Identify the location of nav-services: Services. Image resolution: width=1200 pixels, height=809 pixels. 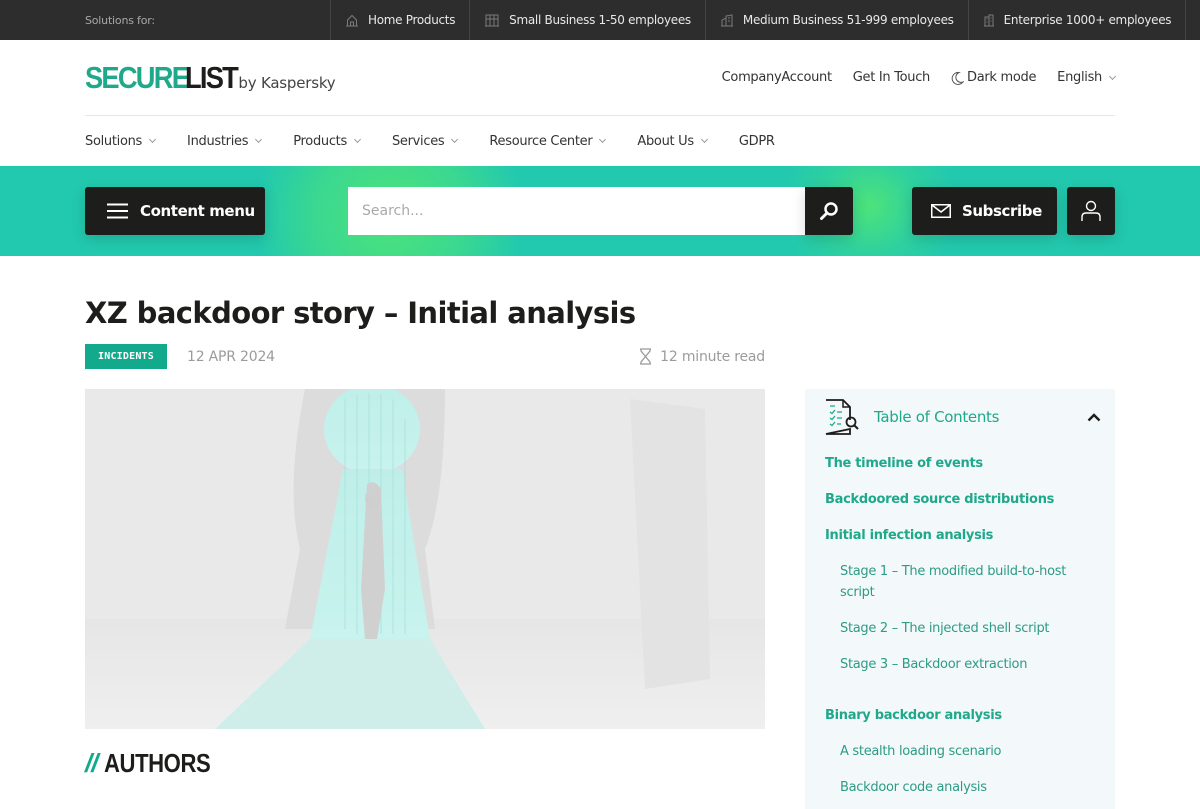
(425, 141).